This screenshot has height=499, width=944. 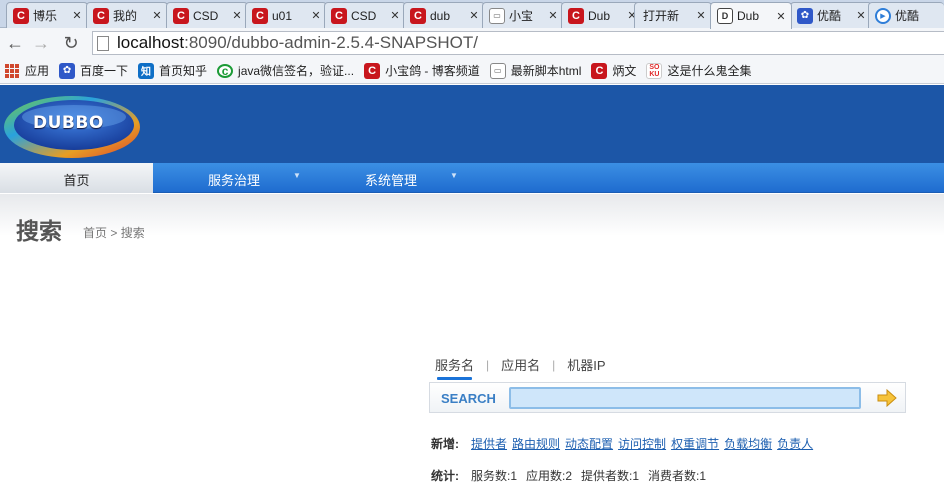 I want to click on browser-tab: C Dub ✕, so click(x=602, y=15).